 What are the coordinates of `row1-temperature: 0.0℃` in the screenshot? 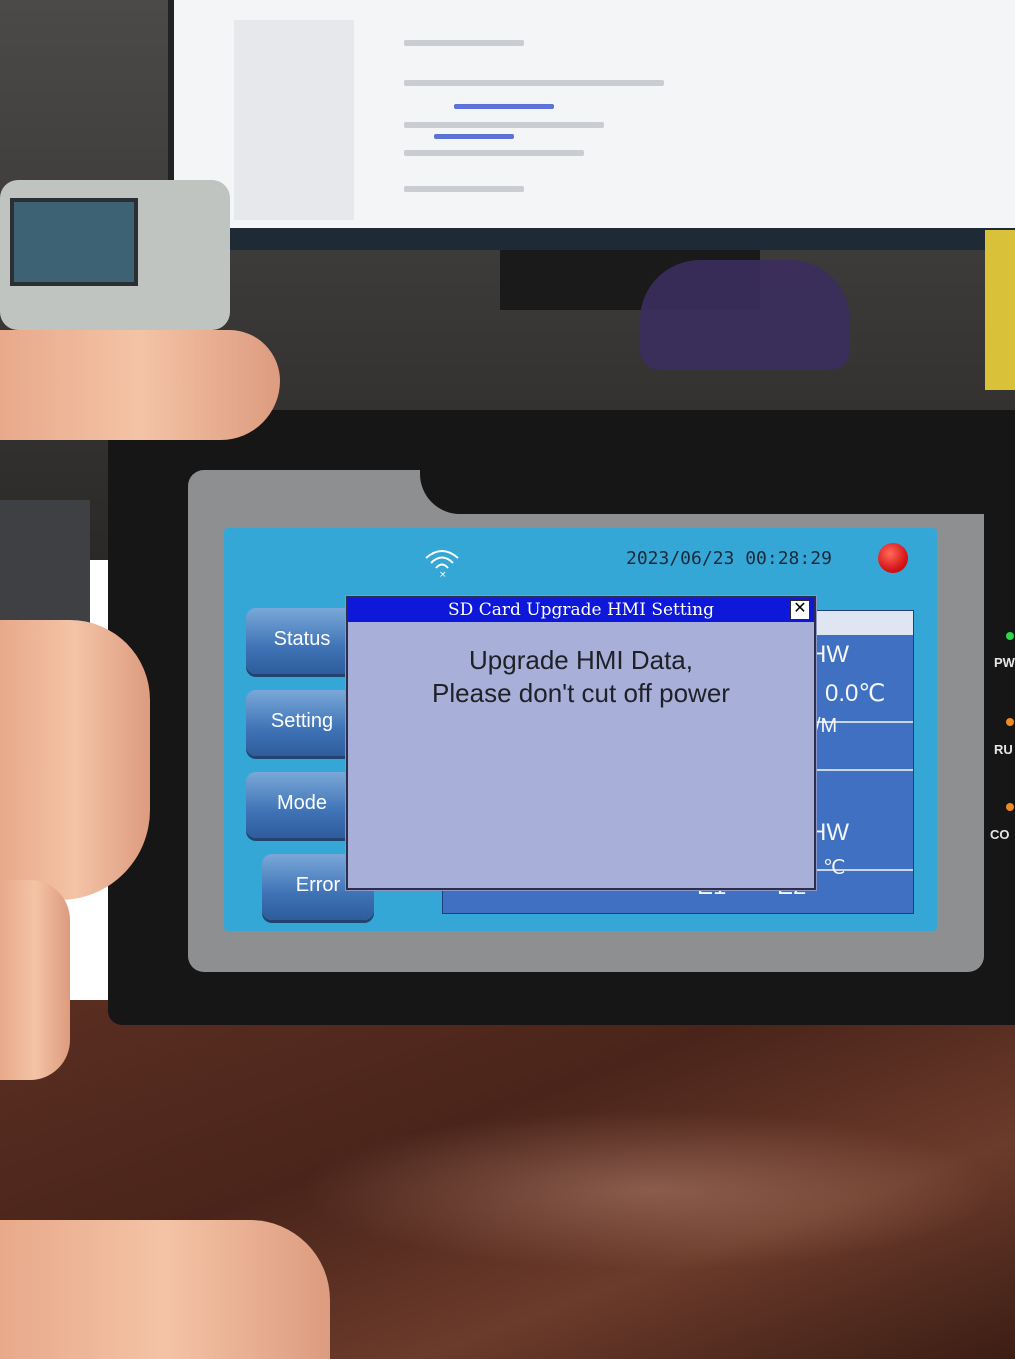 It's located at (855, 693).